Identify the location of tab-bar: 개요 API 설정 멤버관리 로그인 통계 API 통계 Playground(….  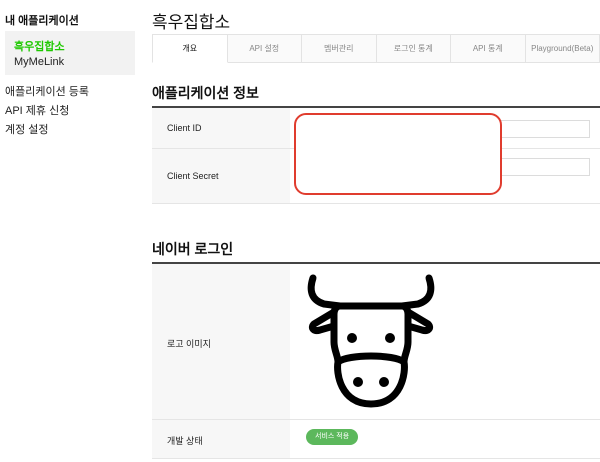
(376, 48).